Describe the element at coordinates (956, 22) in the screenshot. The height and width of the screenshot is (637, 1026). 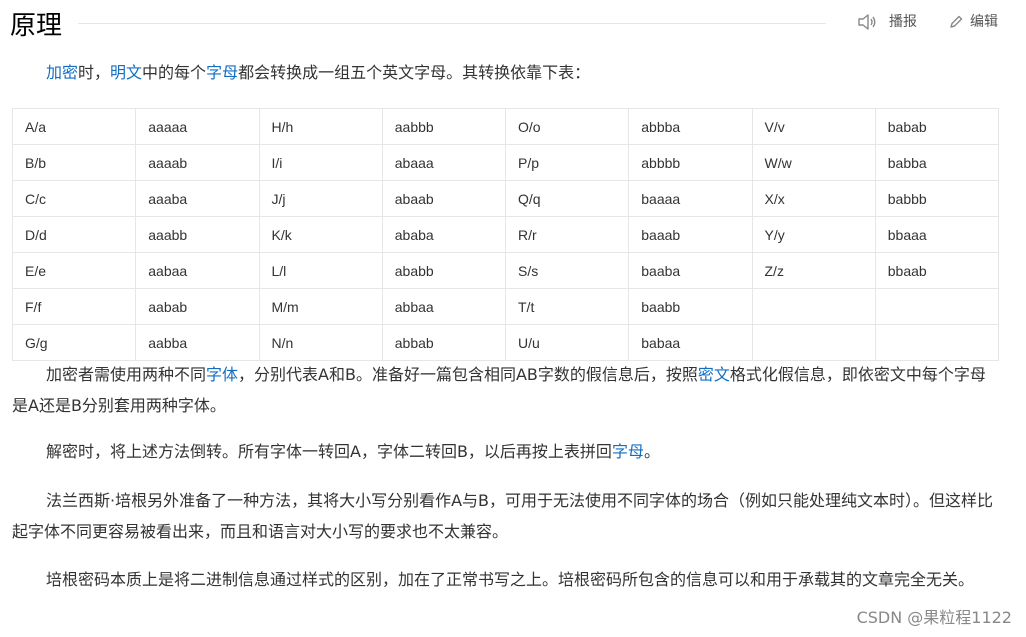
I see `pencil-icon` at that location.